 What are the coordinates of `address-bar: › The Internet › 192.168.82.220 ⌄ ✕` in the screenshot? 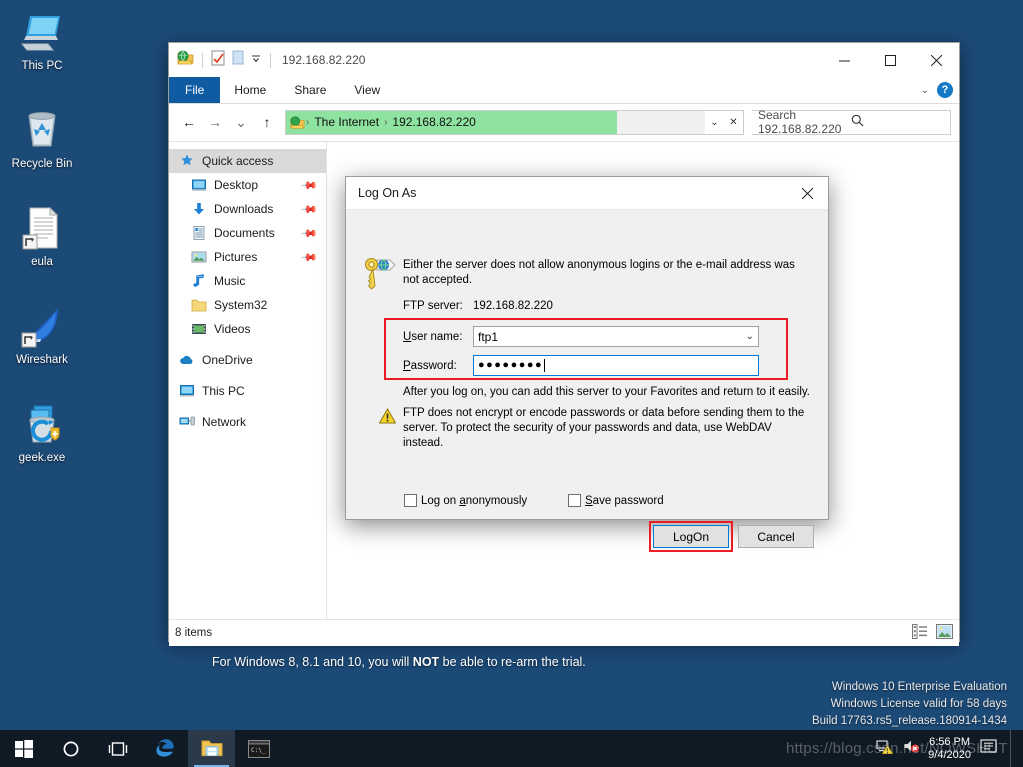 It's located at (514, 122).